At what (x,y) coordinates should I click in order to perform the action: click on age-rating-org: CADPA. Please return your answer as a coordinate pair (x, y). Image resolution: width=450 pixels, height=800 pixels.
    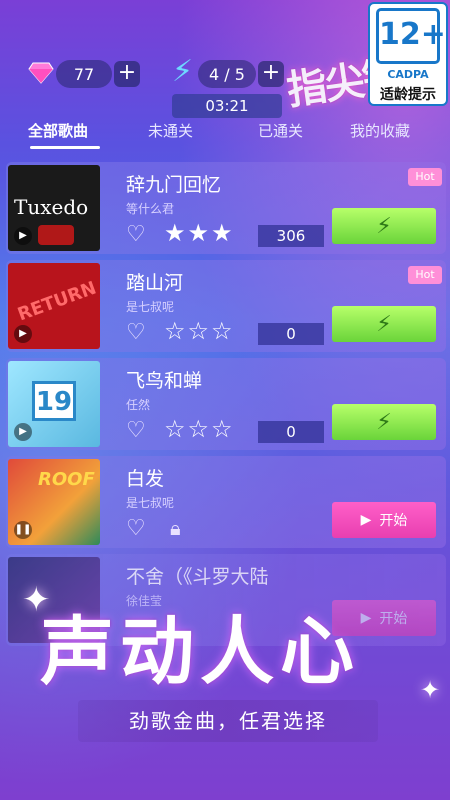
    Looking at the image, I should click on (408, 74).